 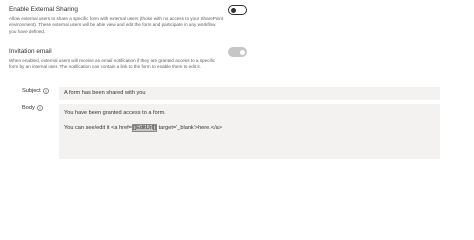 What do you see at coordinates (252, 121) in the screenshot?
I see `body-blank-line` at bounding box center [252, 121].